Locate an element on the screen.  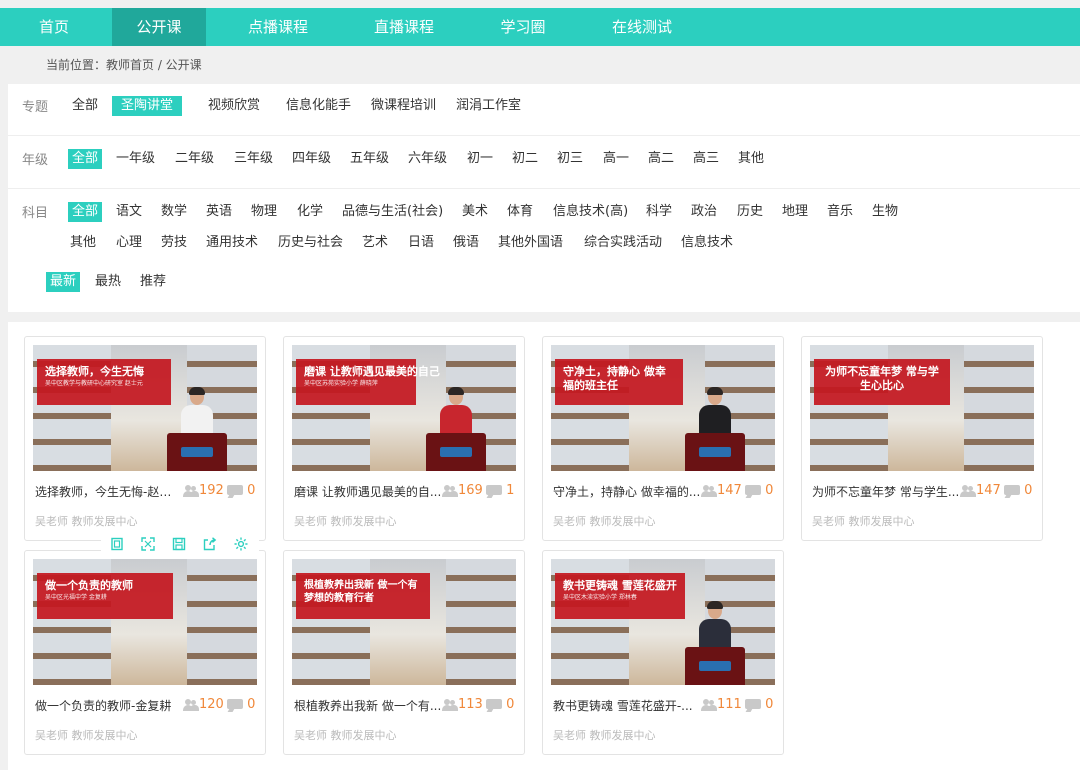
view-count: 169 is located at coordinates (470, 490).